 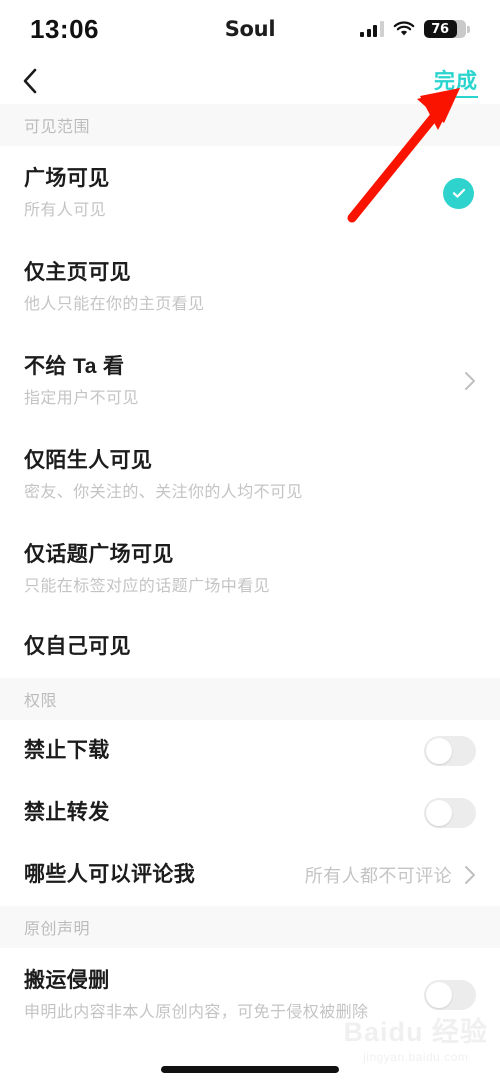 What do you see at coordinates (250, 29) in the screenshot?
I see `status-bar: 13:06 Soul 76` at bounding box center [250, 29].